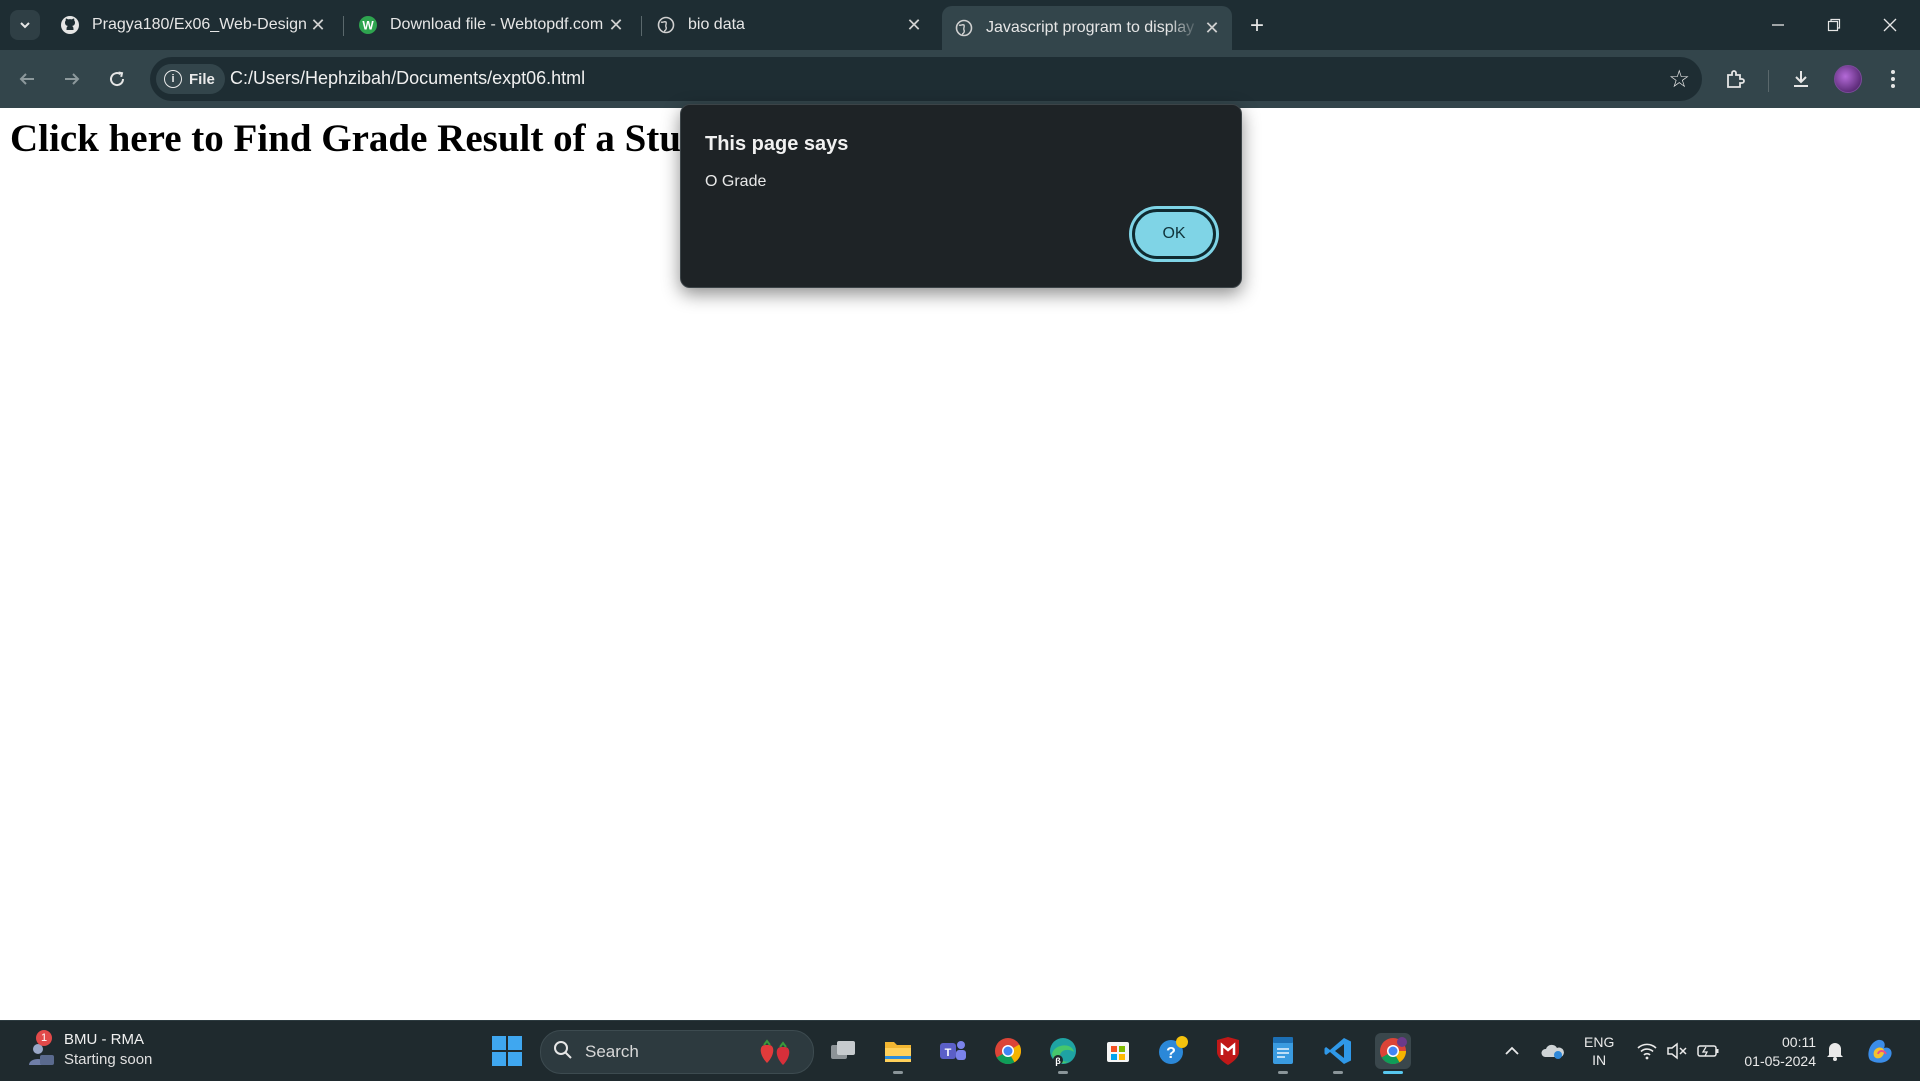  What do you see at coordinates (1228, 1051) in the screenshot?
I see `mcafee-icon` at bounding box center [1228, 1051].